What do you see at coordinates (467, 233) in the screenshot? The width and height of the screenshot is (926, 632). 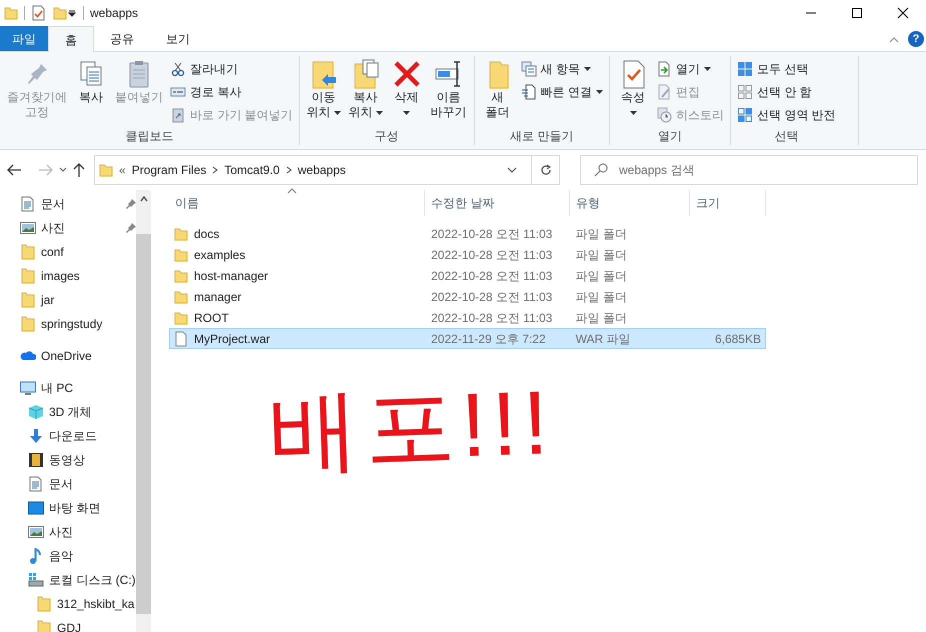 I see `file-row: docs 2022-10-28 오전 11:03 파일 폴더` at bounding box center [467, 233].